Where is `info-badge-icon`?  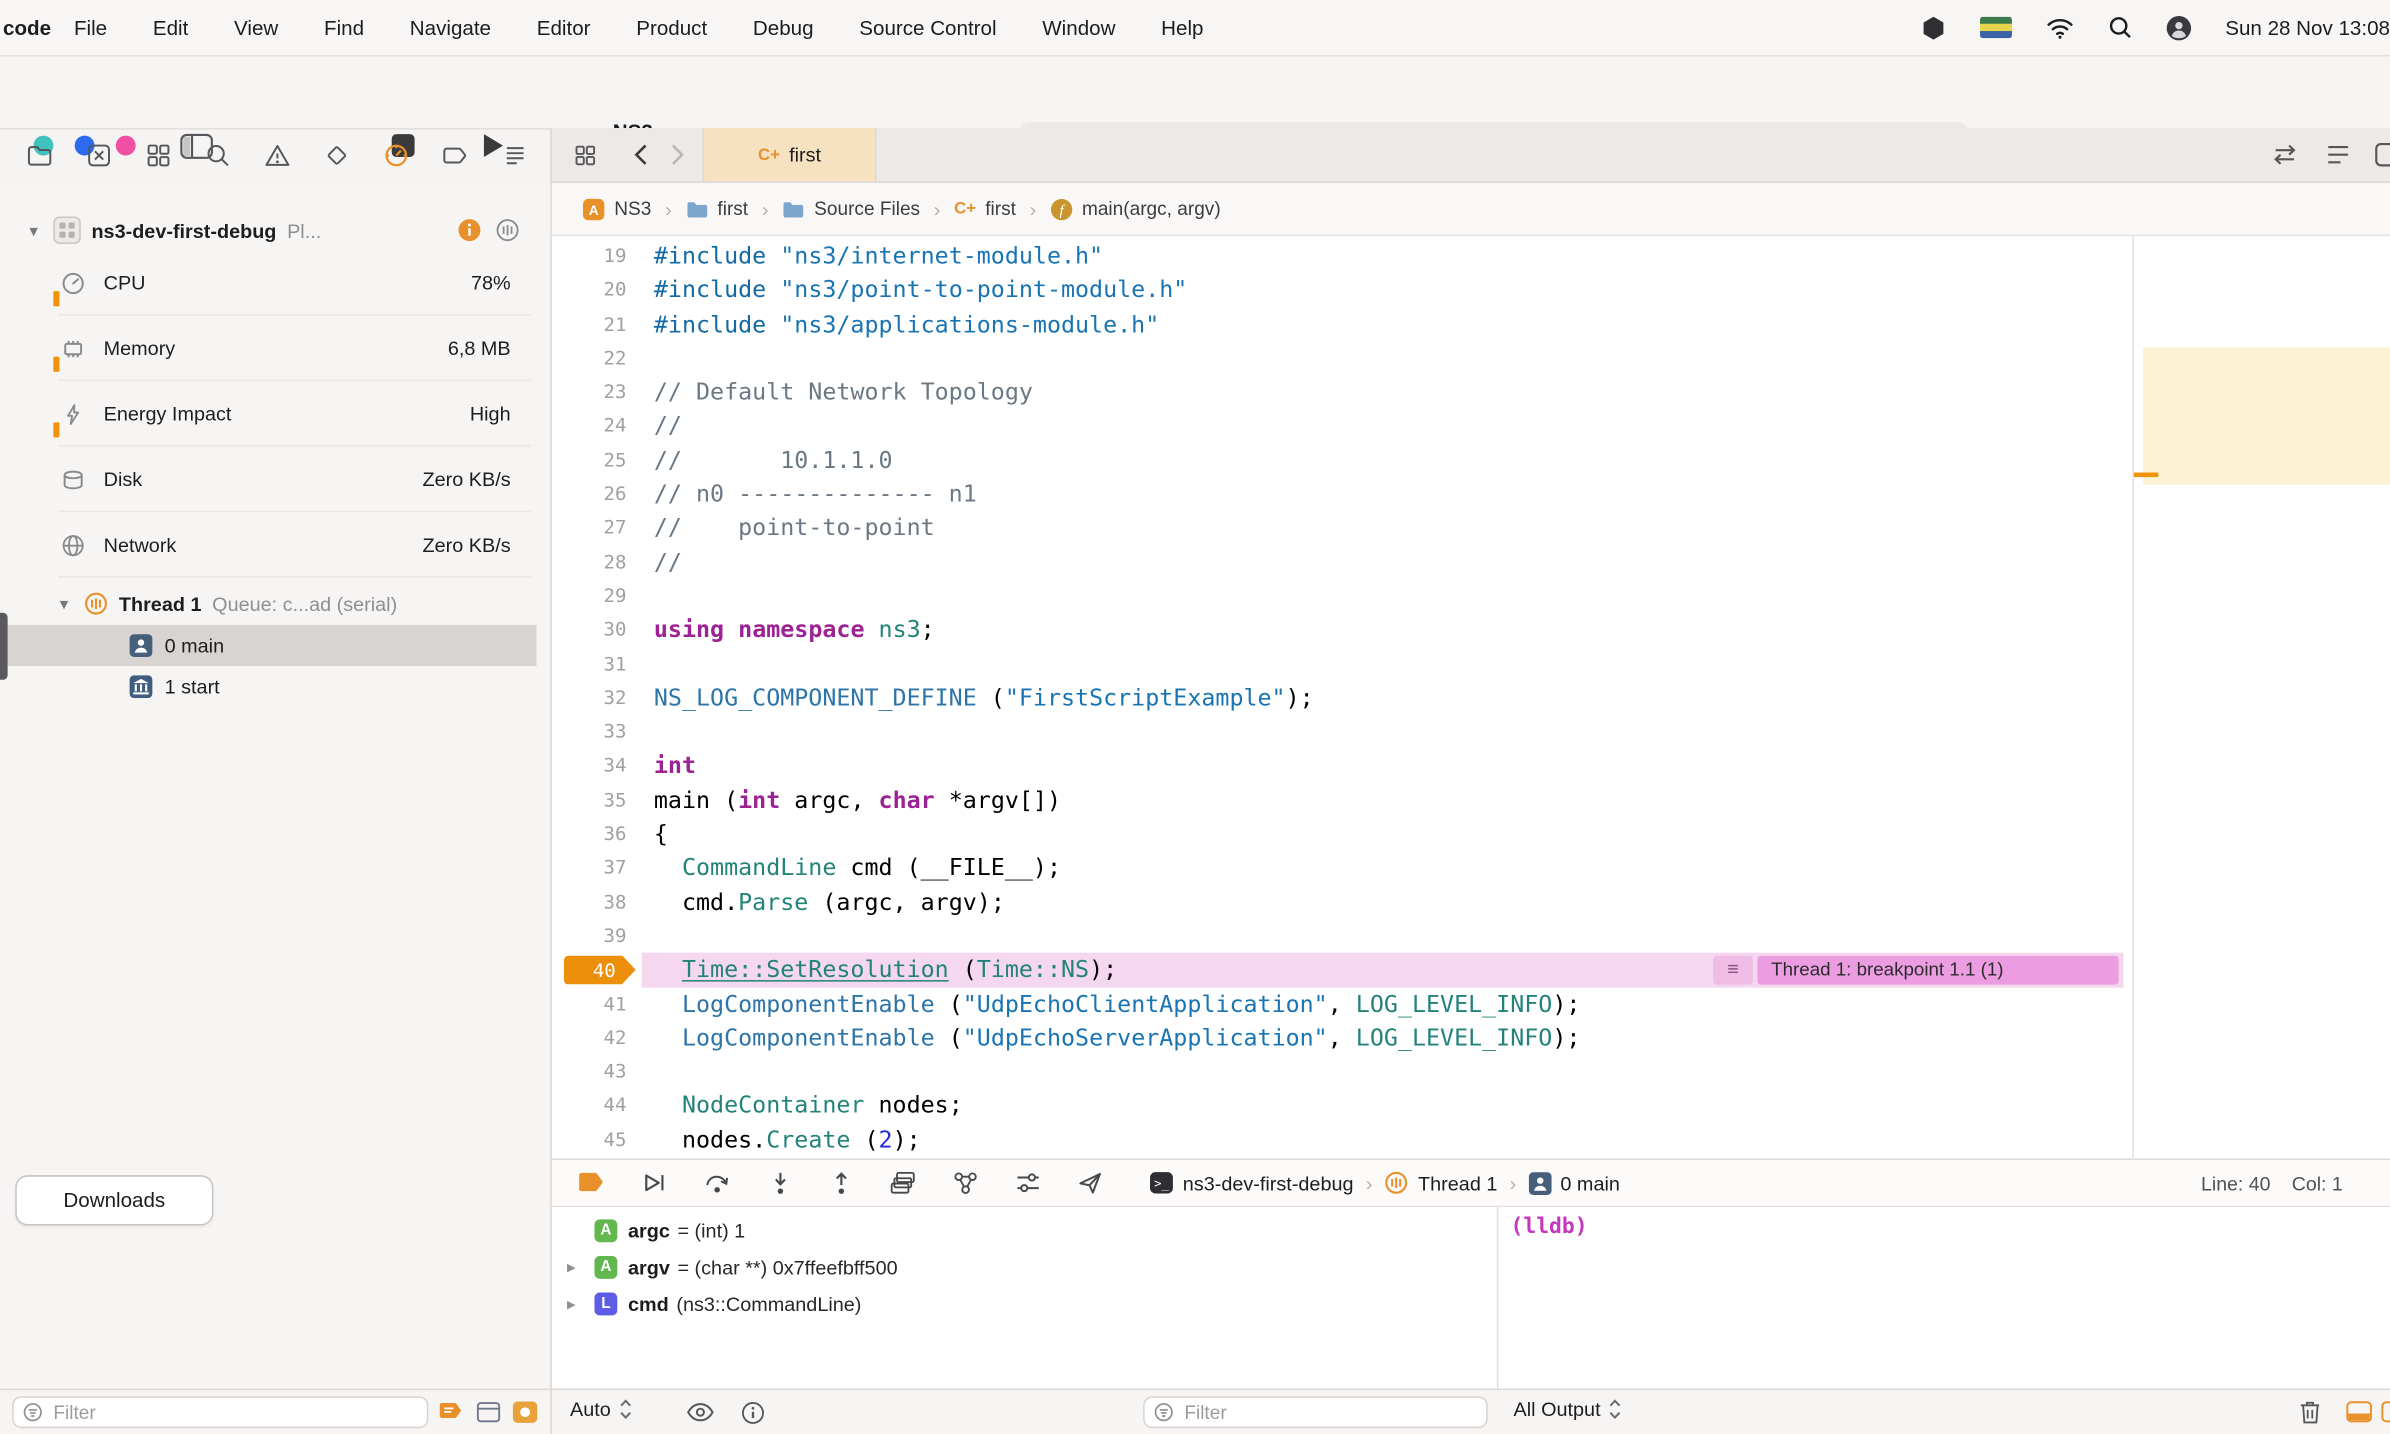
info-badge-icon is located at coordinates (469, 230).